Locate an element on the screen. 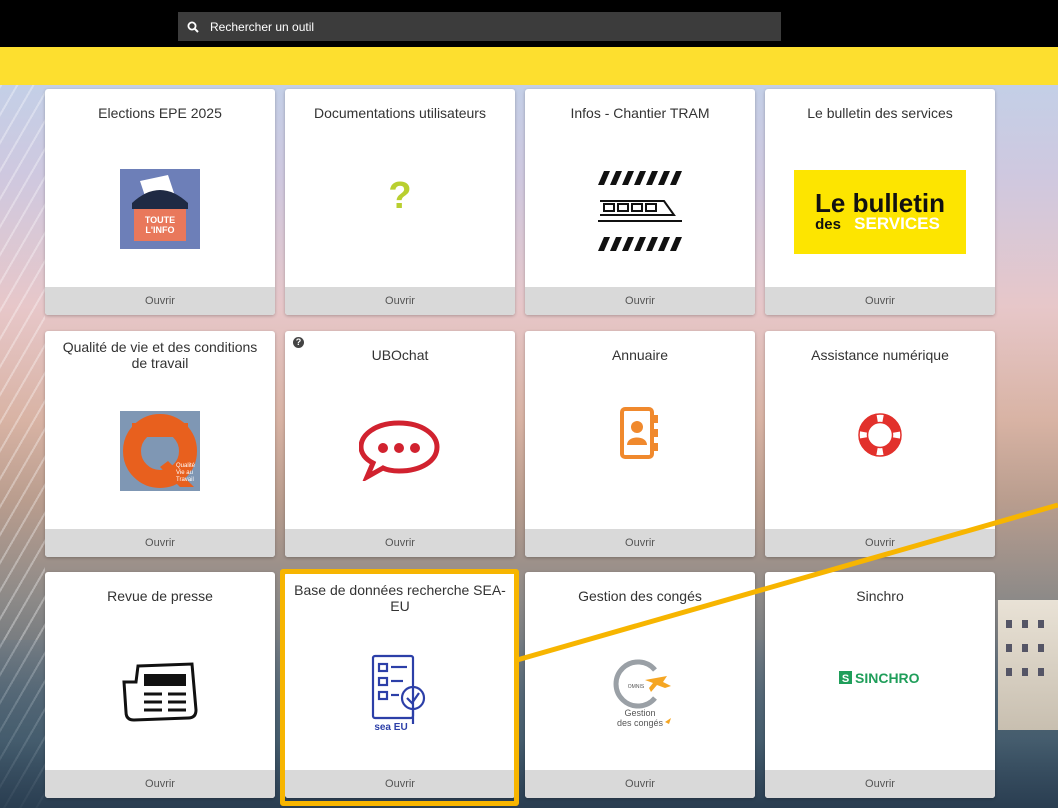 The image size is (1058, 808). tile-title: UBOchat is located at coordinates (400, 355).